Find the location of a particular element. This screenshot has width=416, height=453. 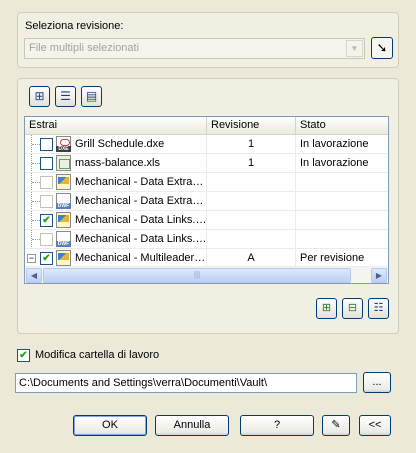

hierarchy-view-button: ▤ is located at coordinates (91, 96).